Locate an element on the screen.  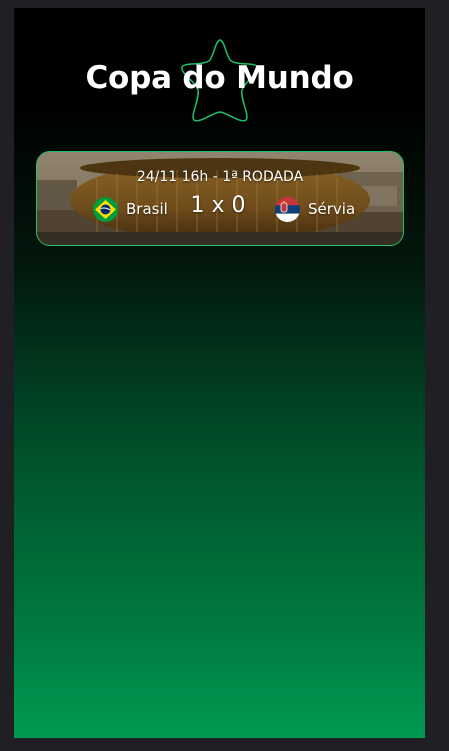
brazil-flag-icon is located at coordinates (105, 209).